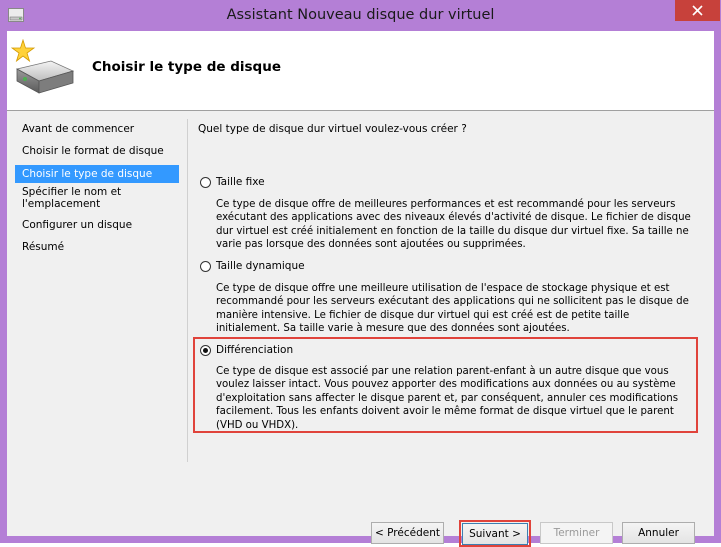 The height and width of the screenshot is (547, 721). I want to click on radio-taille-dynamique, so click(205, 266).